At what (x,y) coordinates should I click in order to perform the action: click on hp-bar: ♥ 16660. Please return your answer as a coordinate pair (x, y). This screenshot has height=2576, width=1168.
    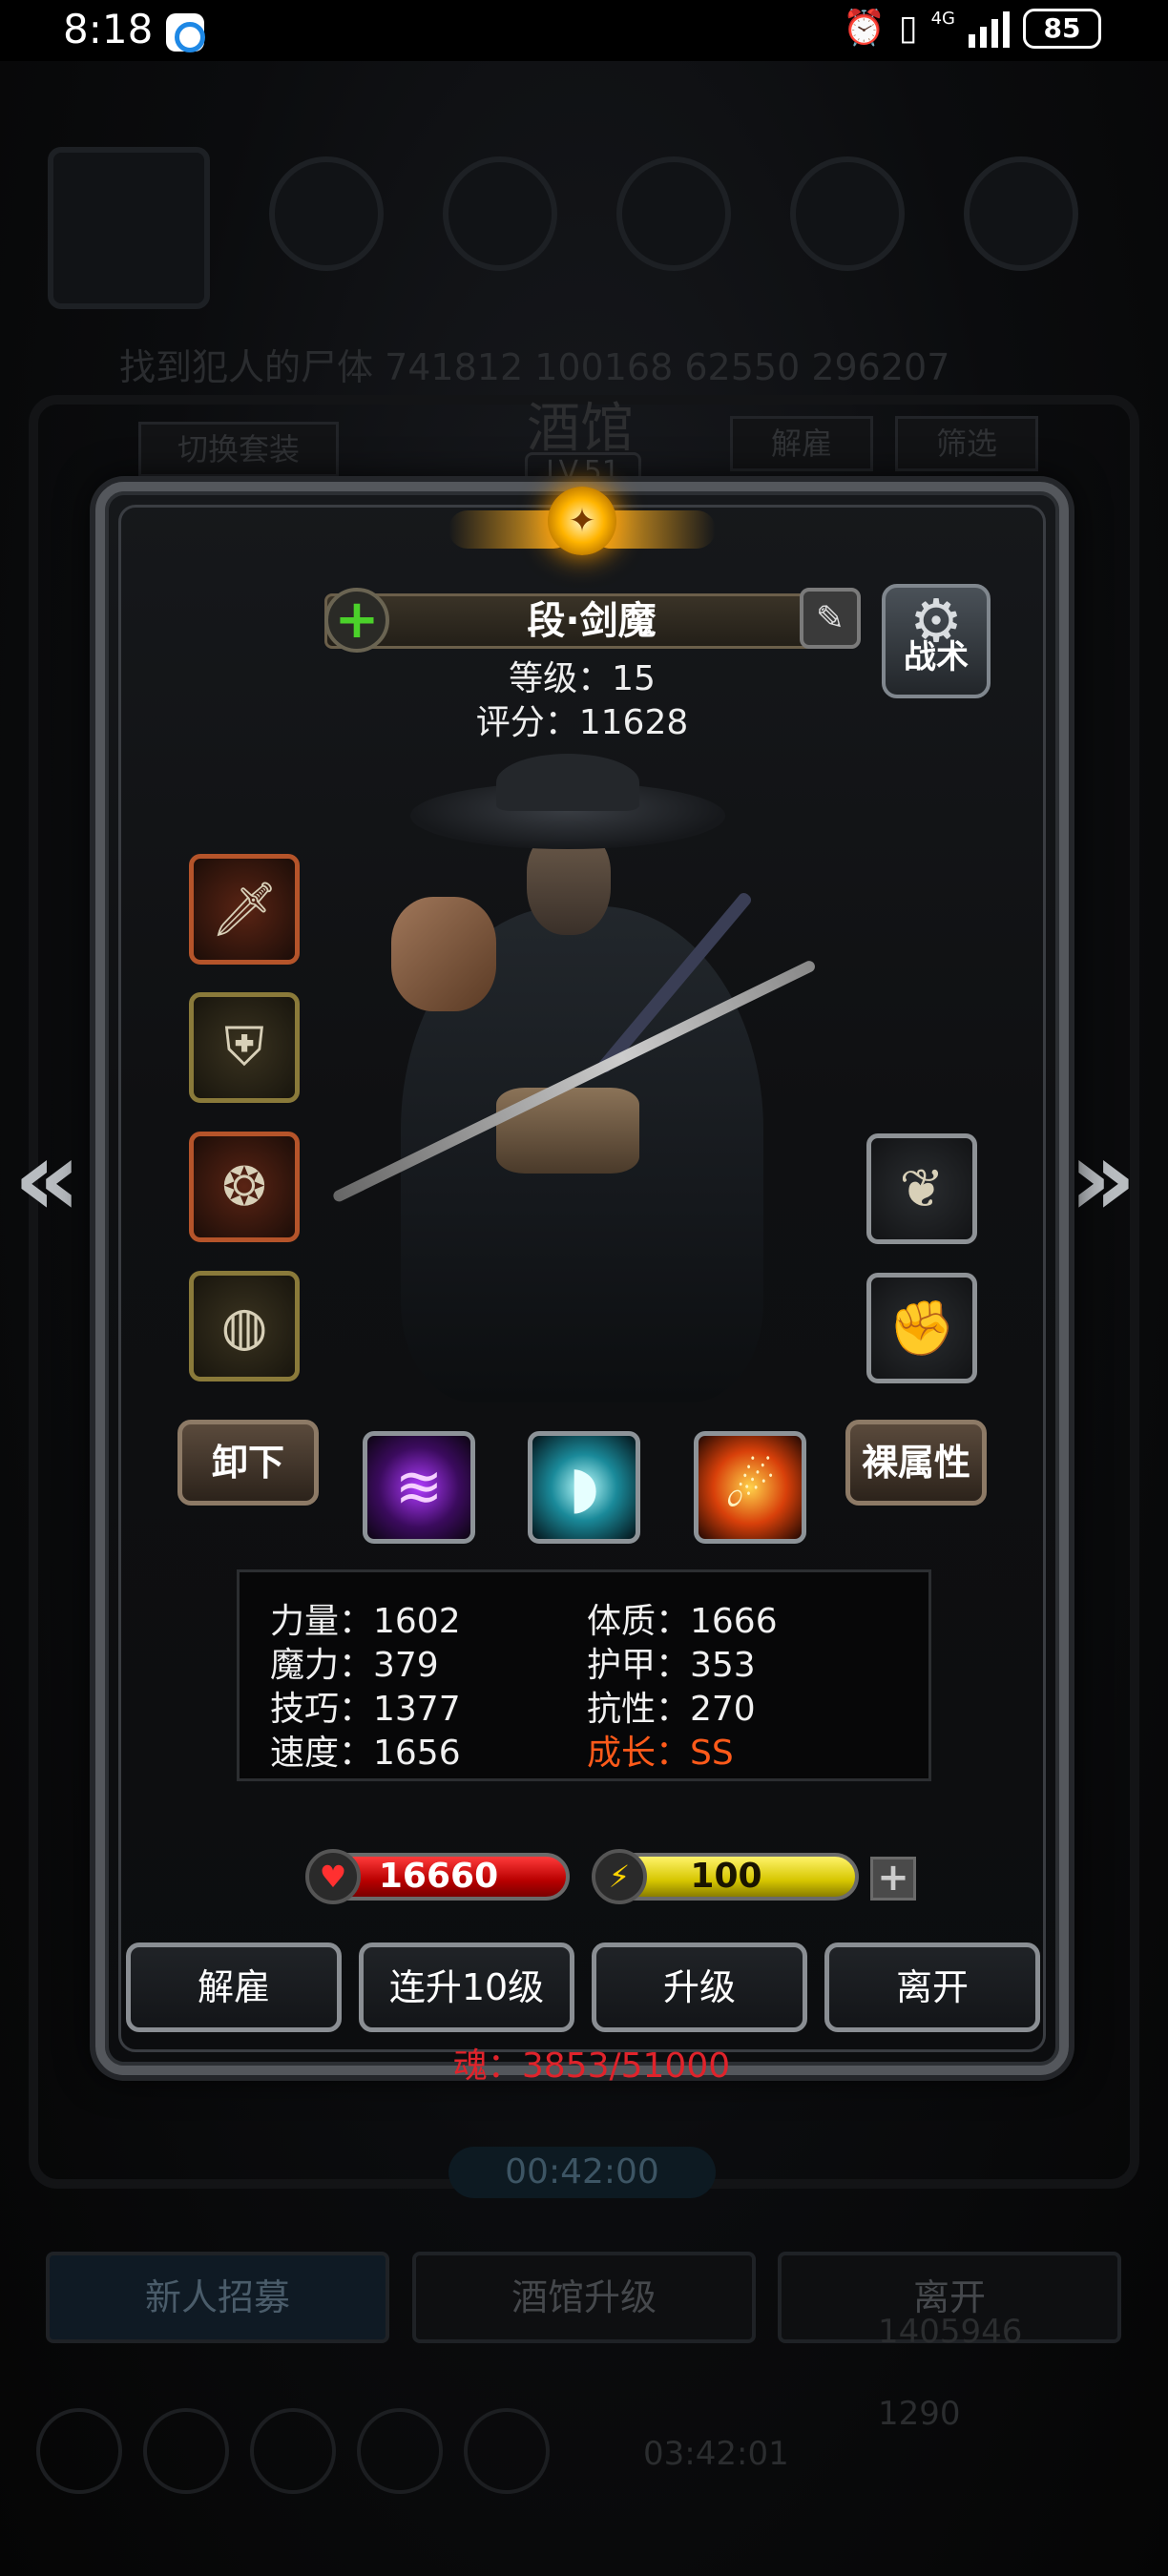
    Looking at the image, I should click on (438, 1876).